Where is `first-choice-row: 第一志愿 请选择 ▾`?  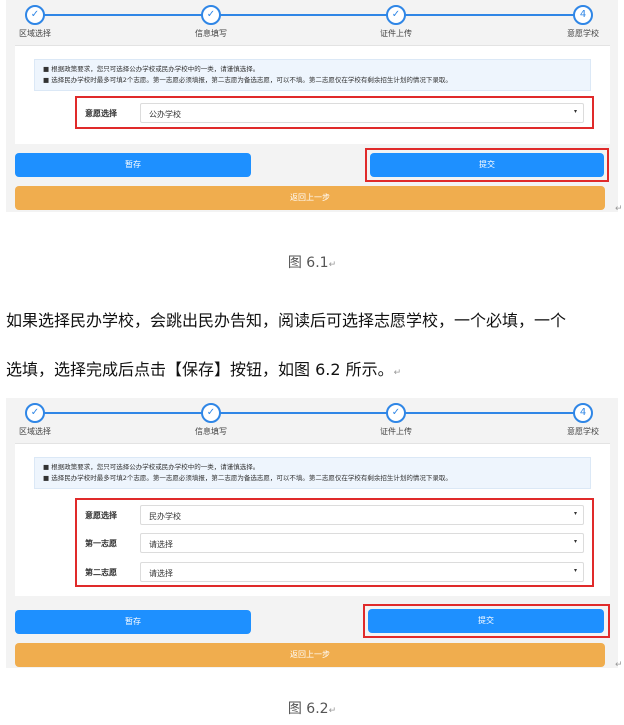 first-choice-row: 第一志愿 请选择 ▾ is located at coordinates (334, 543).